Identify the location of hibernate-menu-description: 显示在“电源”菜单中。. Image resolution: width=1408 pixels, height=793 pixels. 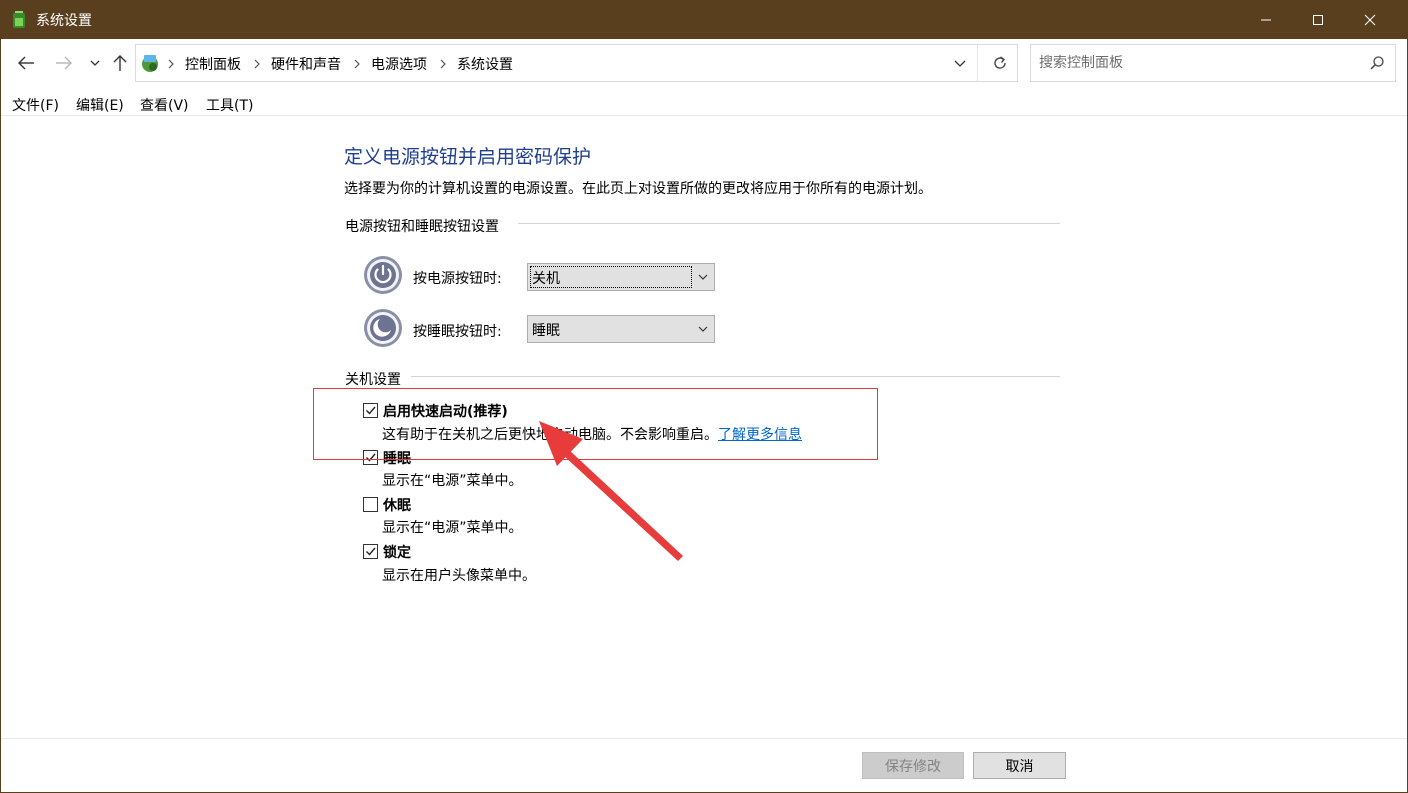
(452, 528).